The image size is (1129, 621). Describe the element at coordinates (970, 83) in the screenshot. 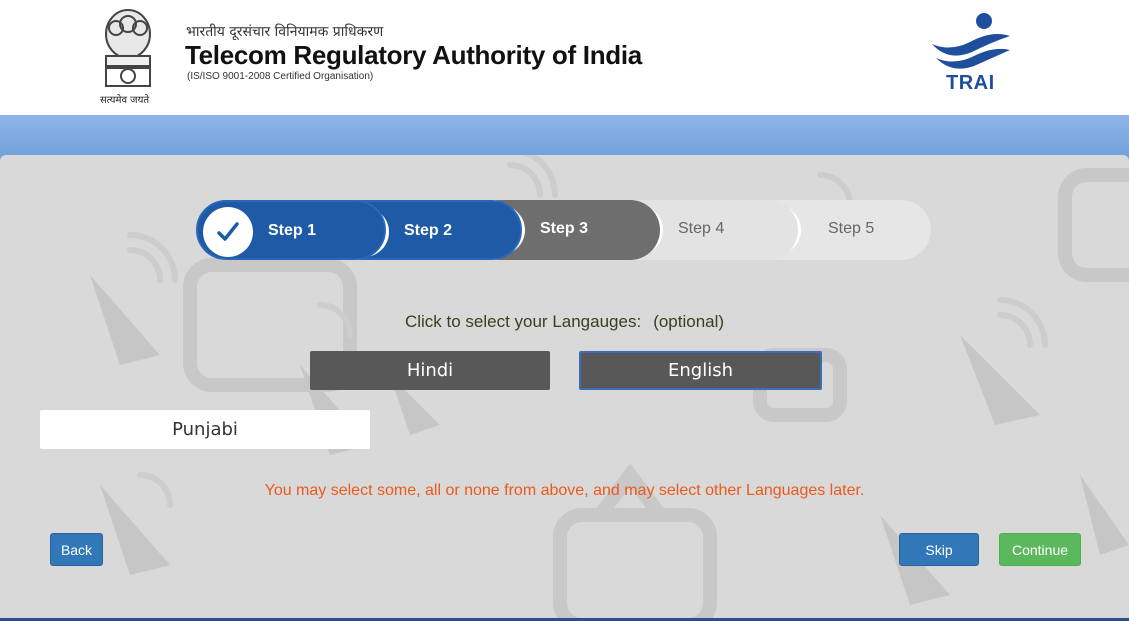

I see `trai-logo-text: TRAI` at that location.